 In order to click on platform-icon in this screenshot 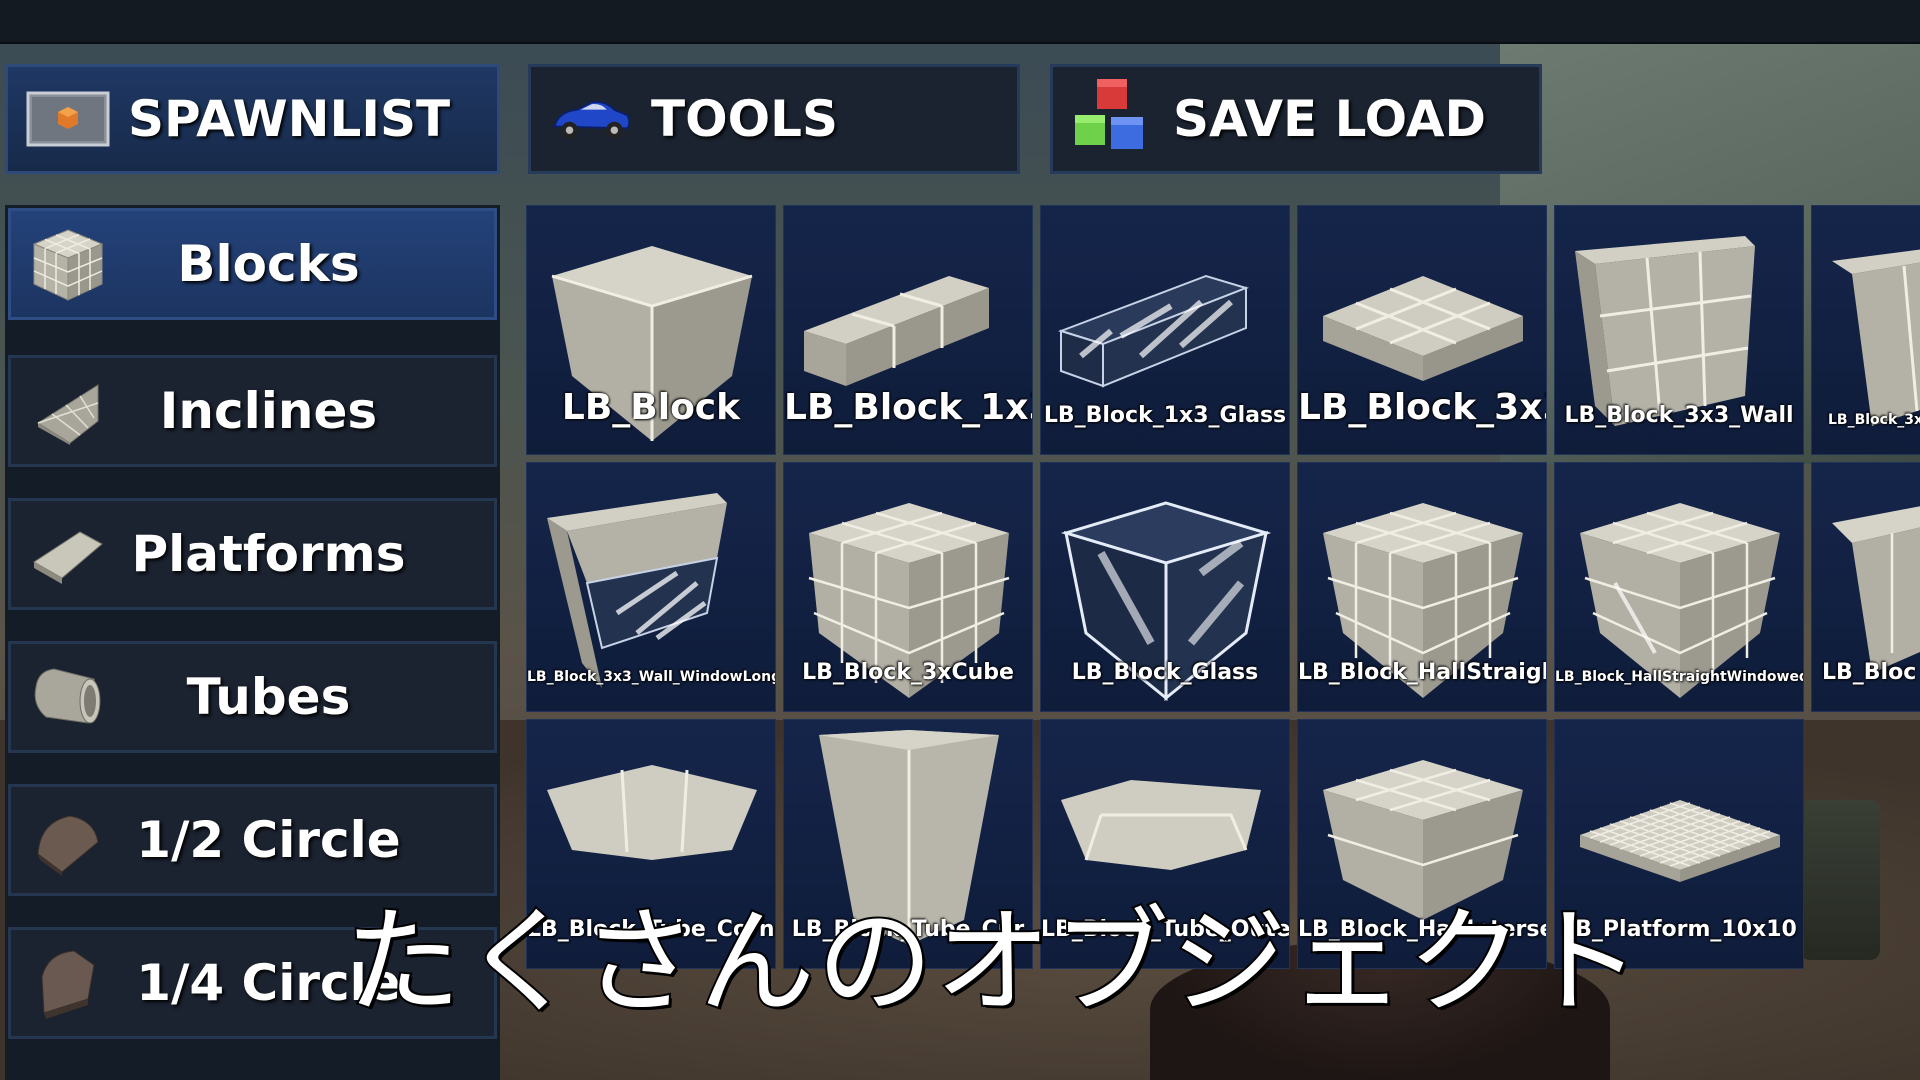, I will do `click(68, 554)`.